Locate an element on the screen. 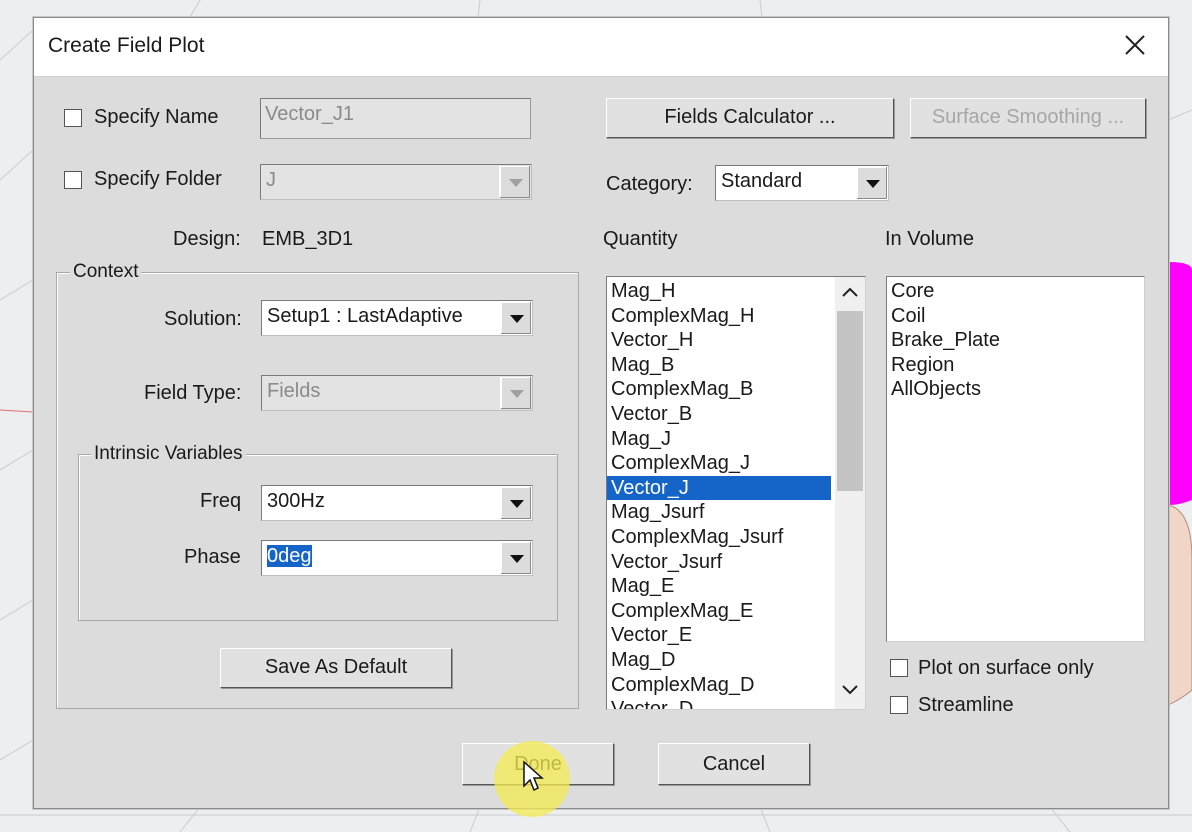 The height and width of the screenshot is (832, 1192). freq-label: Freq is located at coordinates (221, 501).